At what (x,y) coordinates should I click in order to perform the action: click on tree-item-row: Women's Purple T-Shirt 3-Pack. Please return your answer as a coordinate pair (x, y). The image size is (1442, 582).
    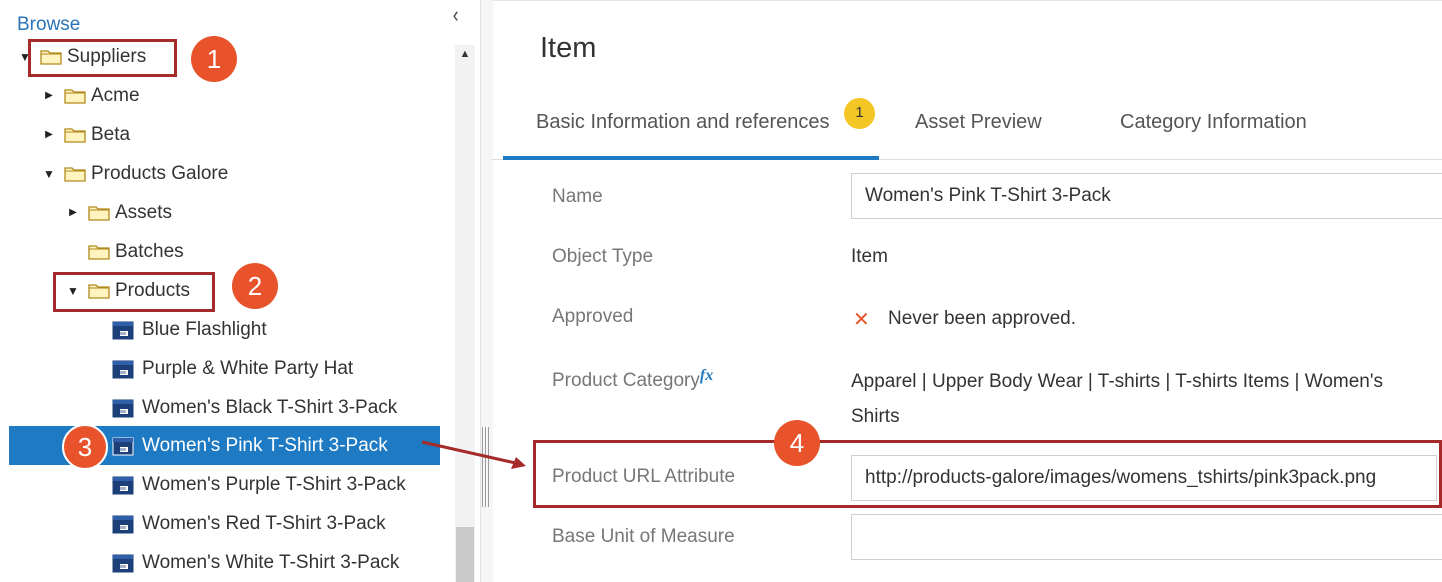
    Looking at the image, I should click on (248, 484).